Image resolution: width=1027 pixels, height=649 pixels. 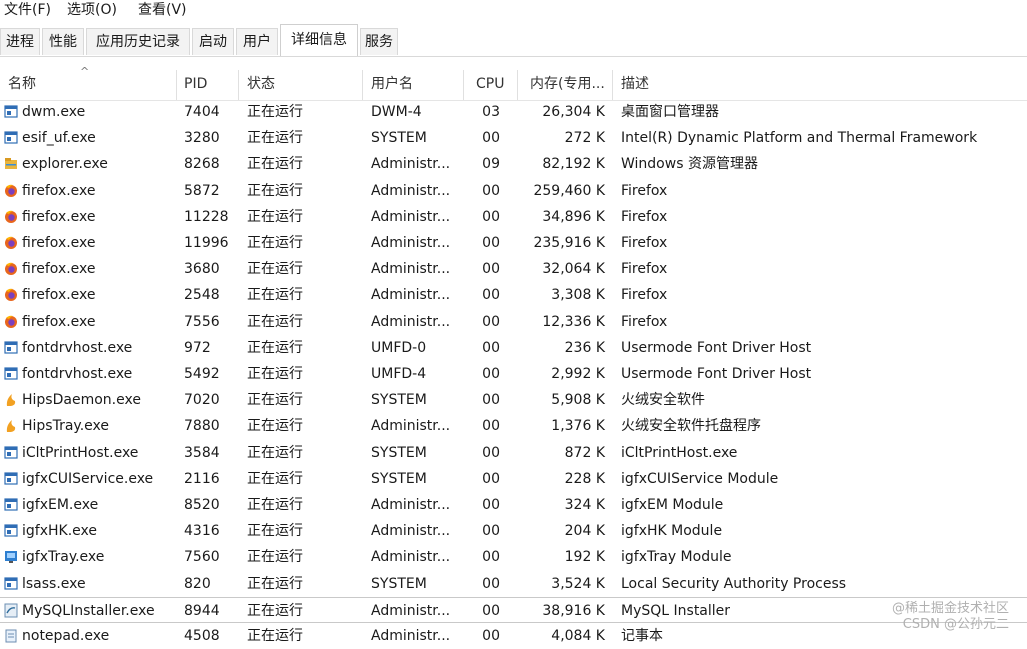 I want to click on process-description: 桌面窗口管理器, so click(x=670, y=112).